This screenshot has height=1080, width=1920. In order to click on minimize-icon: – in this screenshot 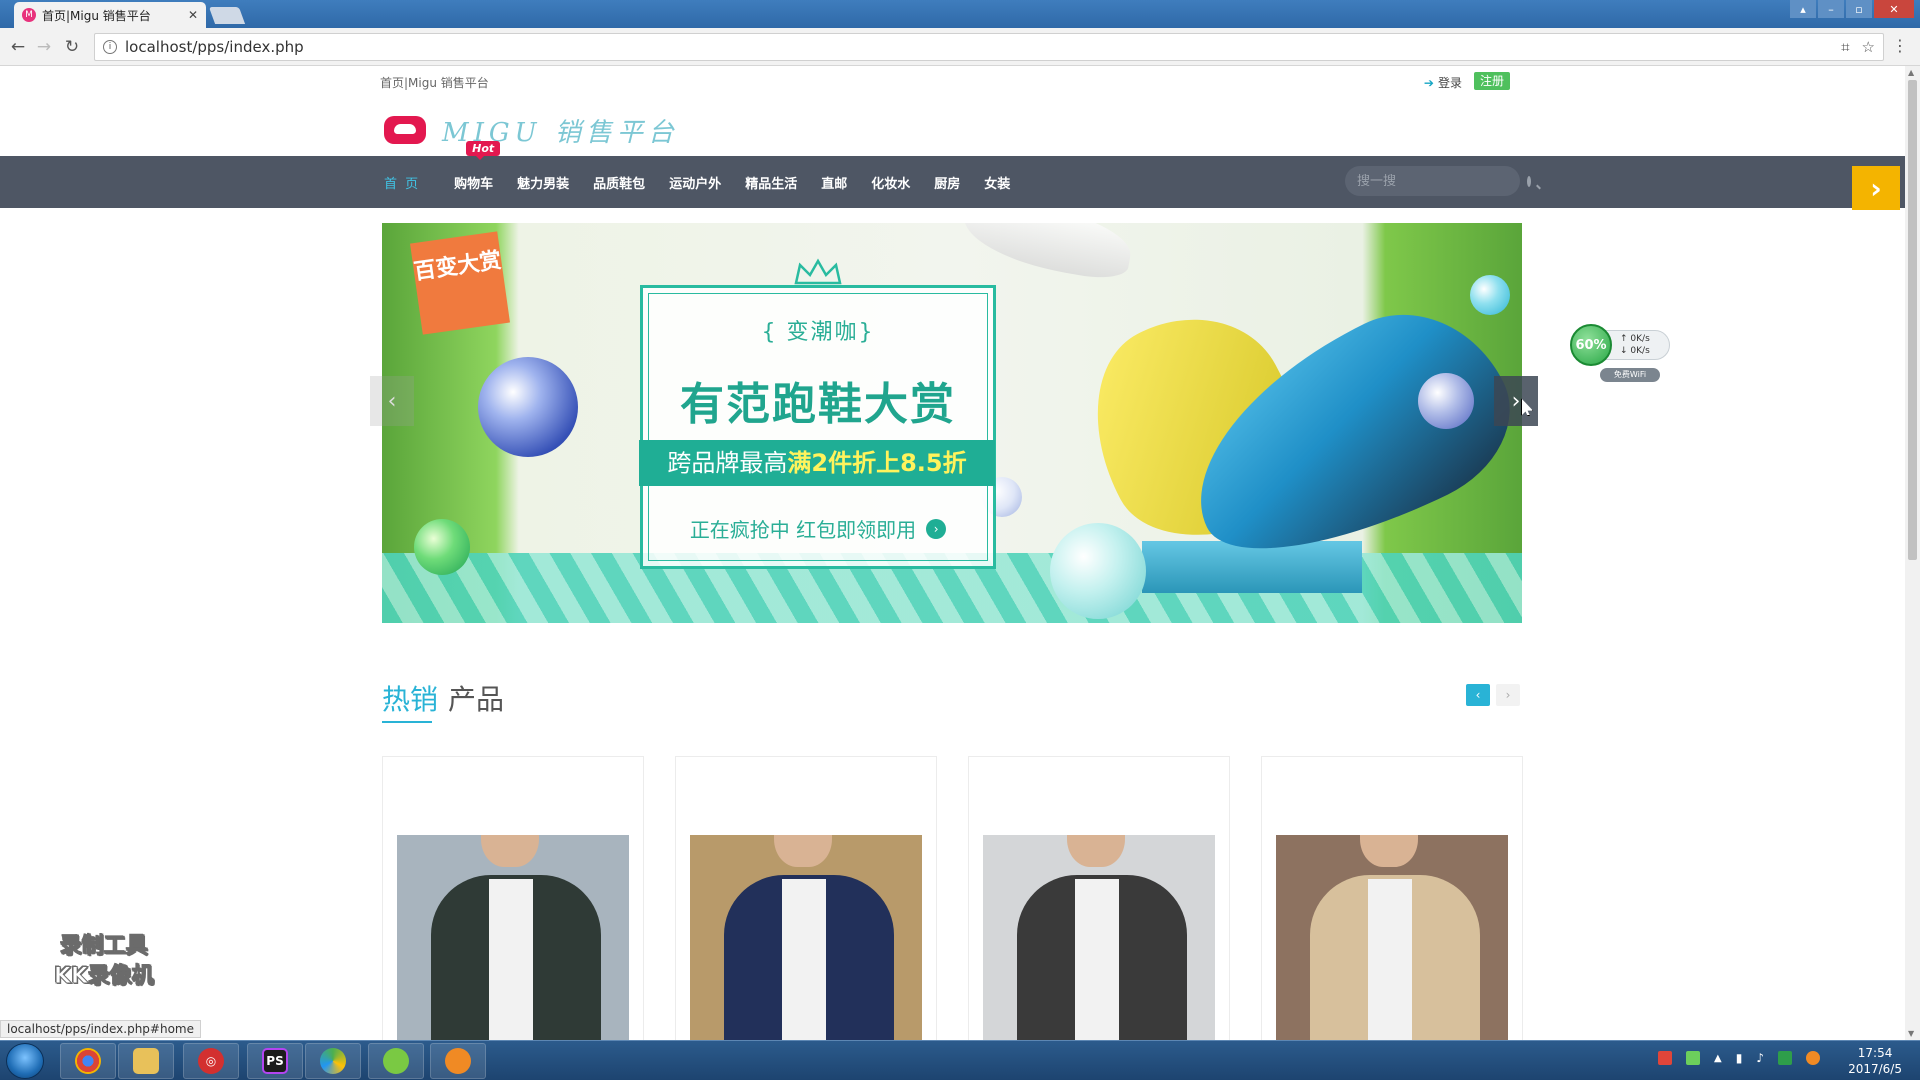, I will do `click(1831, 9)`.